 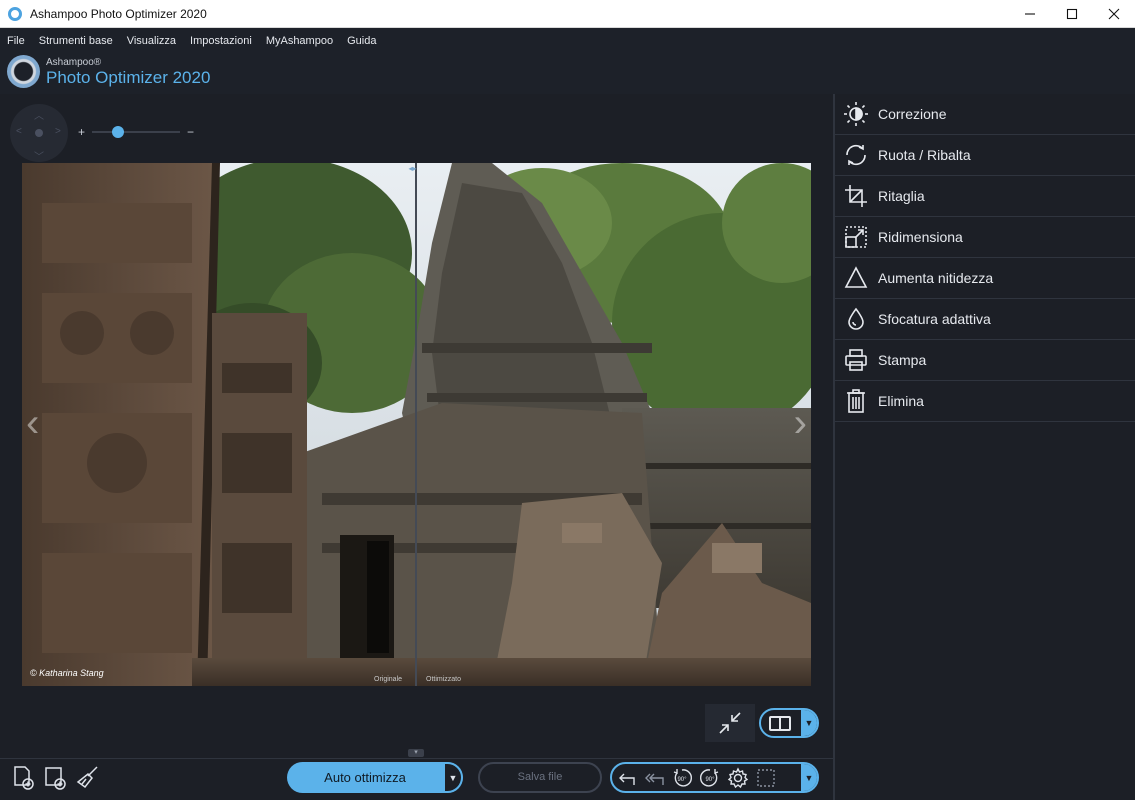 I want to click on panel-item-sfocatura-adattiva: Sfocatura adattiva, so click(x=985, y=319).